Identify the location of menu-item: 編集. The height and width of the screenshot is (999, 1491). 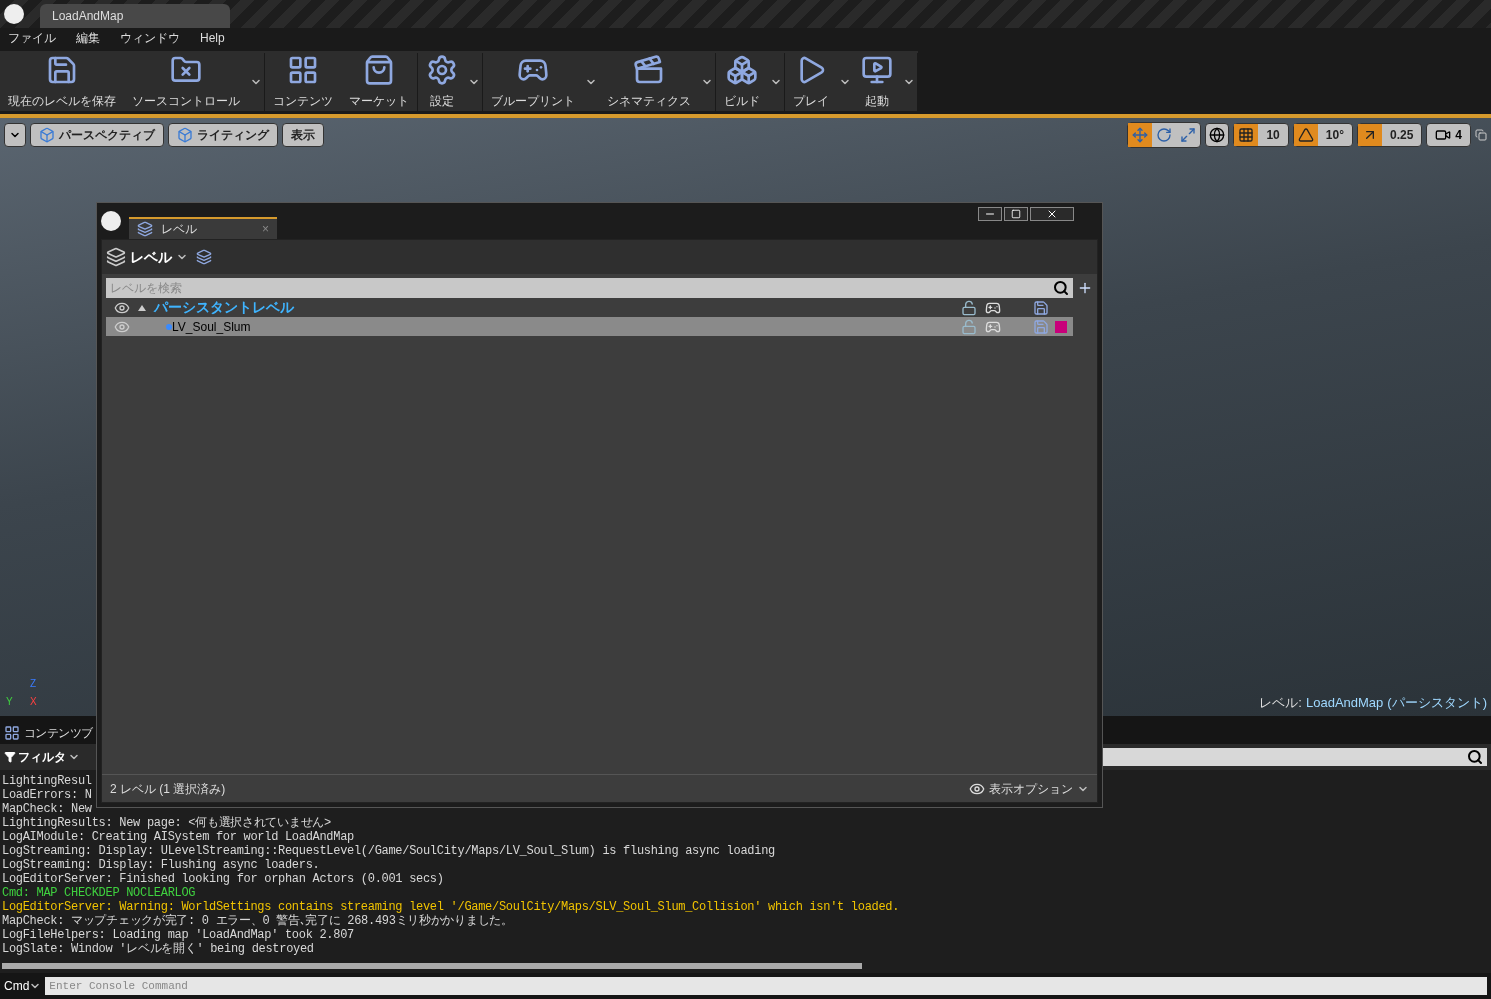
(88, 38).